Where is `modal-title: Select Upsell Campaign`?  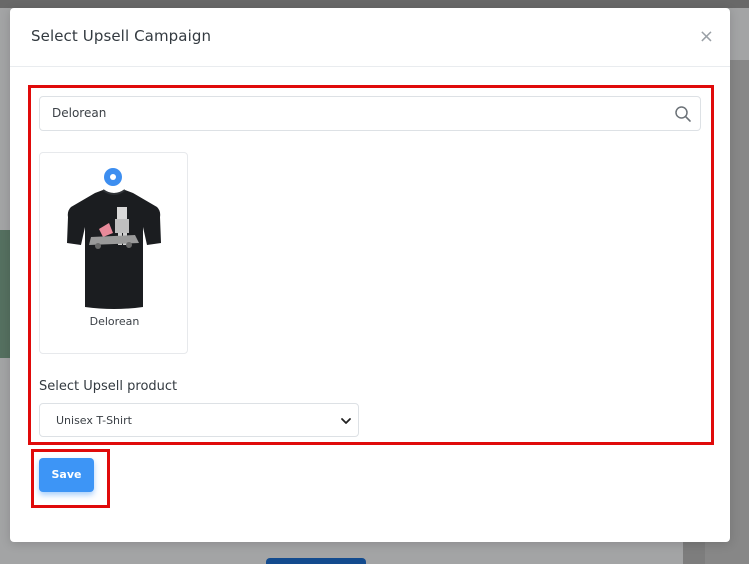
modal-title: Select Upsell Campaign is located at coordinates (121, 36).